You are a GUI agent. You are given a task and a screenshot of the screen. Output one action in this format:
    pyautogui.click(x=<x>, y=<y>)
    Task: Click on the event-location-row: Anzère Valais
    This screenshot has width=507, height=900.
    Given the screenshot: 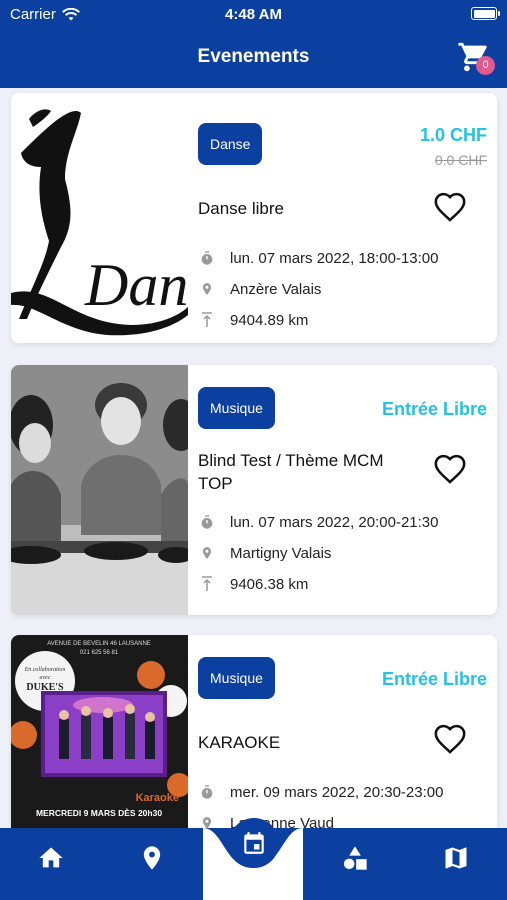 What is the action you would take?
    pyautogui.click(x=259, y=289)
    